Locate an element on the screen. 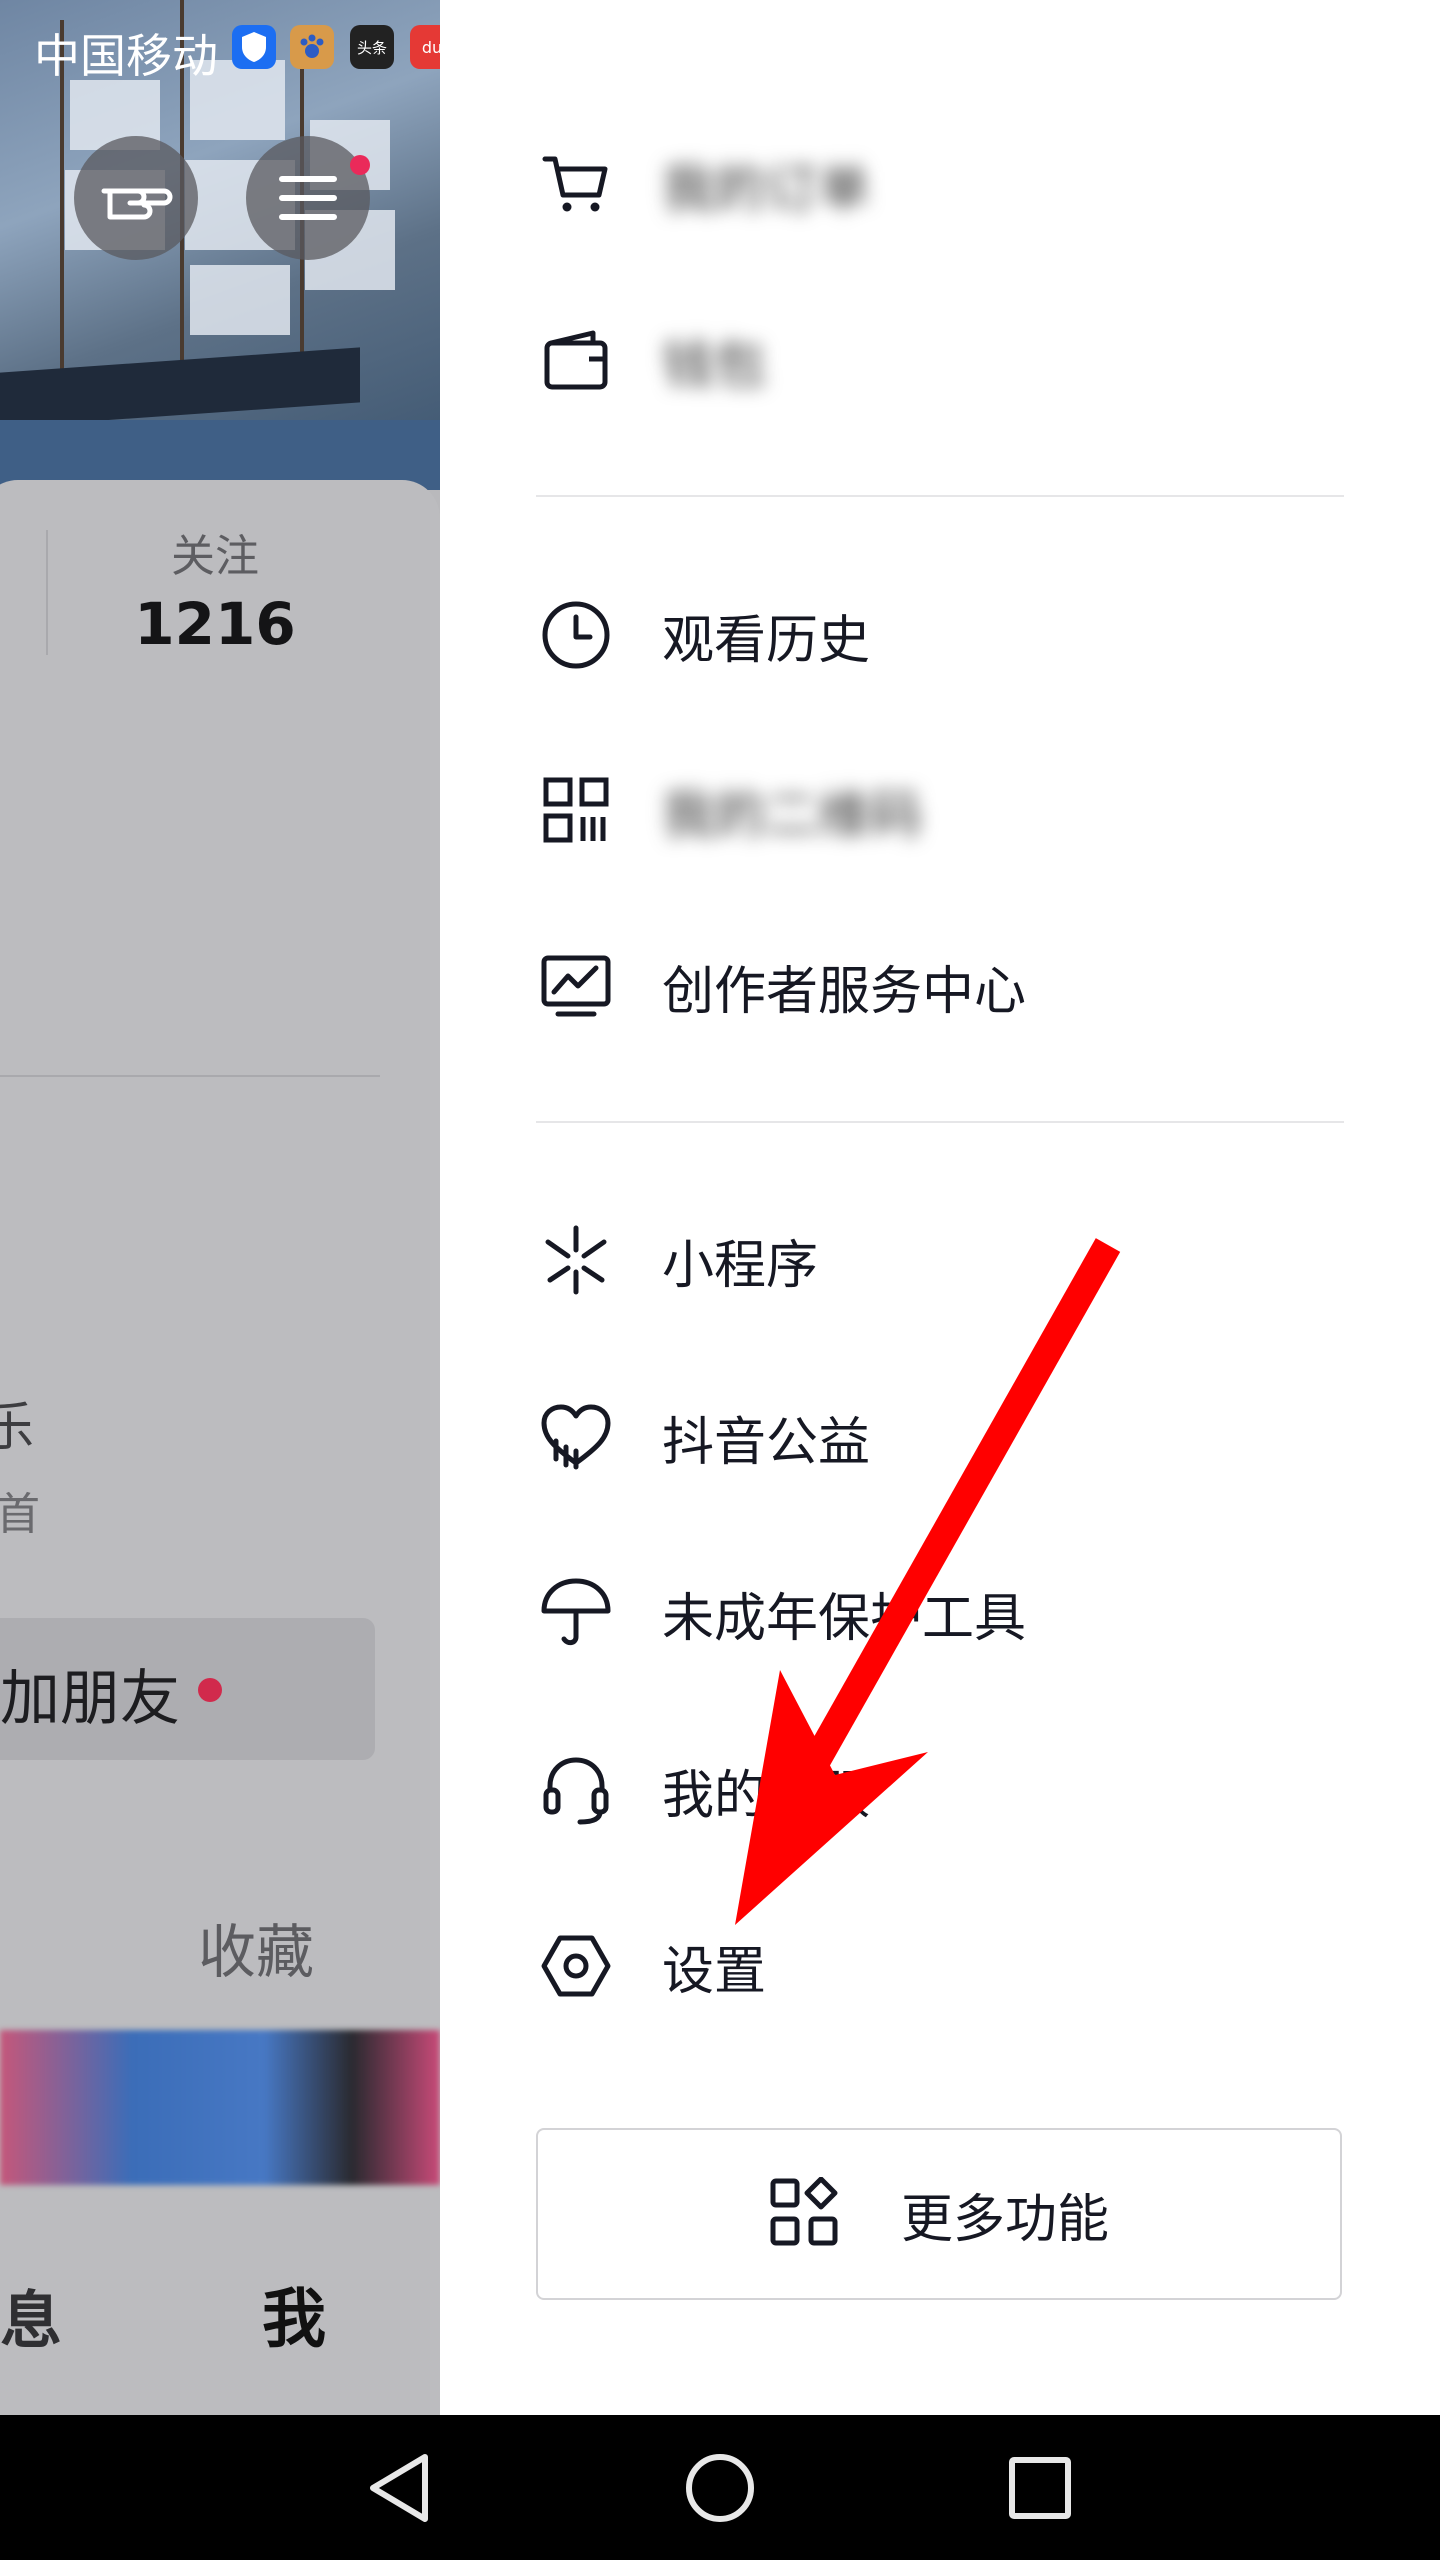 Image resolution: width=1440 pixels, height=2560 pixels. tab-me: 我 is located at coordinates (294, 2314).